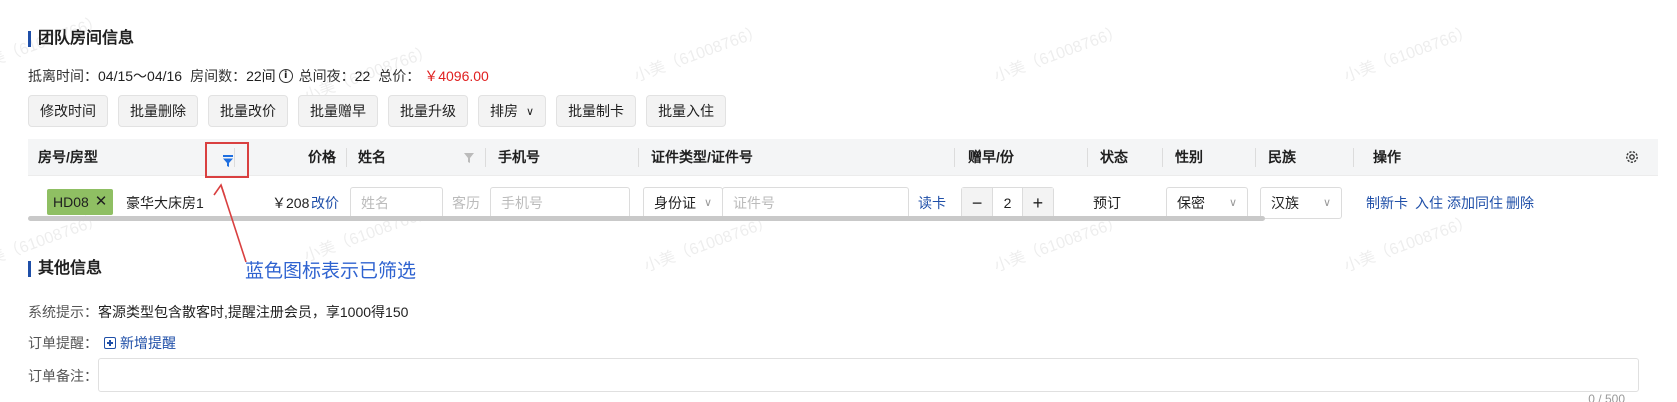 This screenshot has width=1677, height=402. I want to click on batch-make-card-button: 批量制卡, so click(596, 111).